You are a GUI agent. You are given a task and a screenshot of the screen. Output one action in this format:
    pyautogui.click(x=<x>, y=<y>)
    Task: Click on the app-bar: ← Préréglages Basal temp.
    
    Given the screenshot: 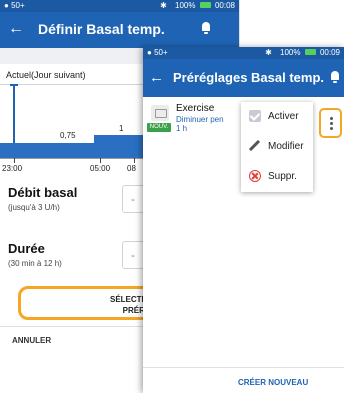 What is the action you would take?
    pyautogui.click(x=243, y=78)
    